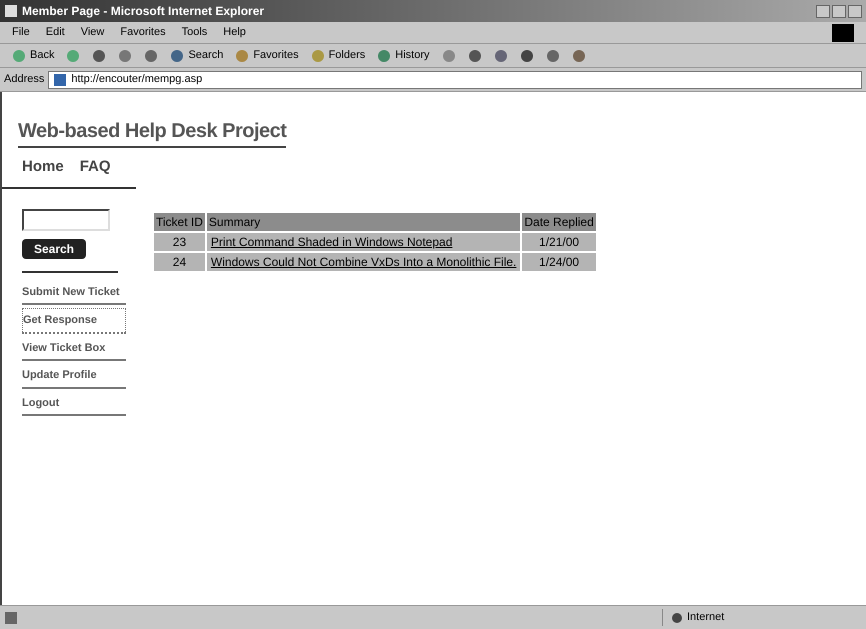 This screenshot has height=629, width=866. I want to click on address-field: http://encouter/mempg.asp, so click(455, 79).